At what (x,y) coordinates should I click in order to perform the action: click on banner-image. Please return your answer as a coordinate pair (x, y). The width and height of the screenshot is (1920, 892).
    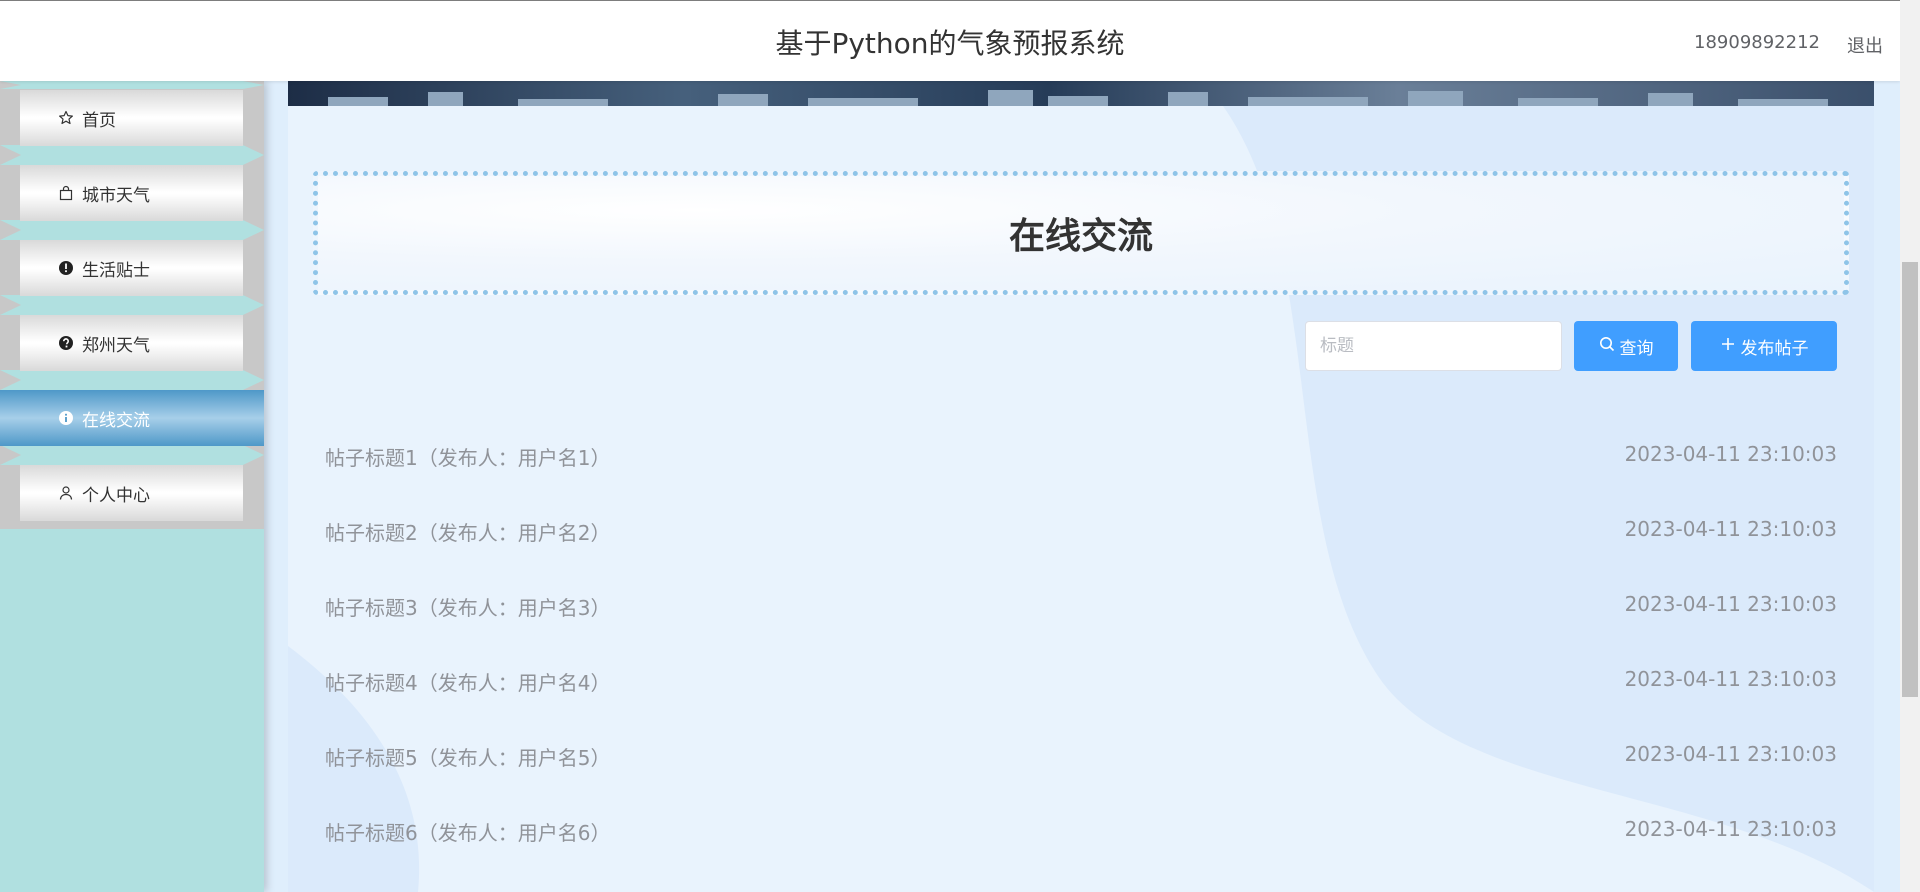
    Looking at the image, I should click on (1081, 93).